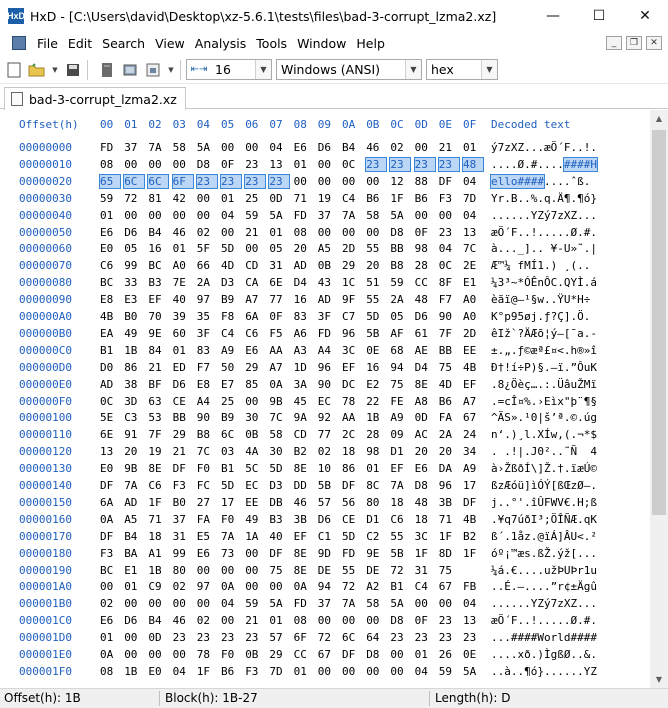 This screenshot has height=708, width=668. What do you see at coordinates (183, 553) in the screenshot?
I see `hex-byte: 99` at bounding box center [183, 553].